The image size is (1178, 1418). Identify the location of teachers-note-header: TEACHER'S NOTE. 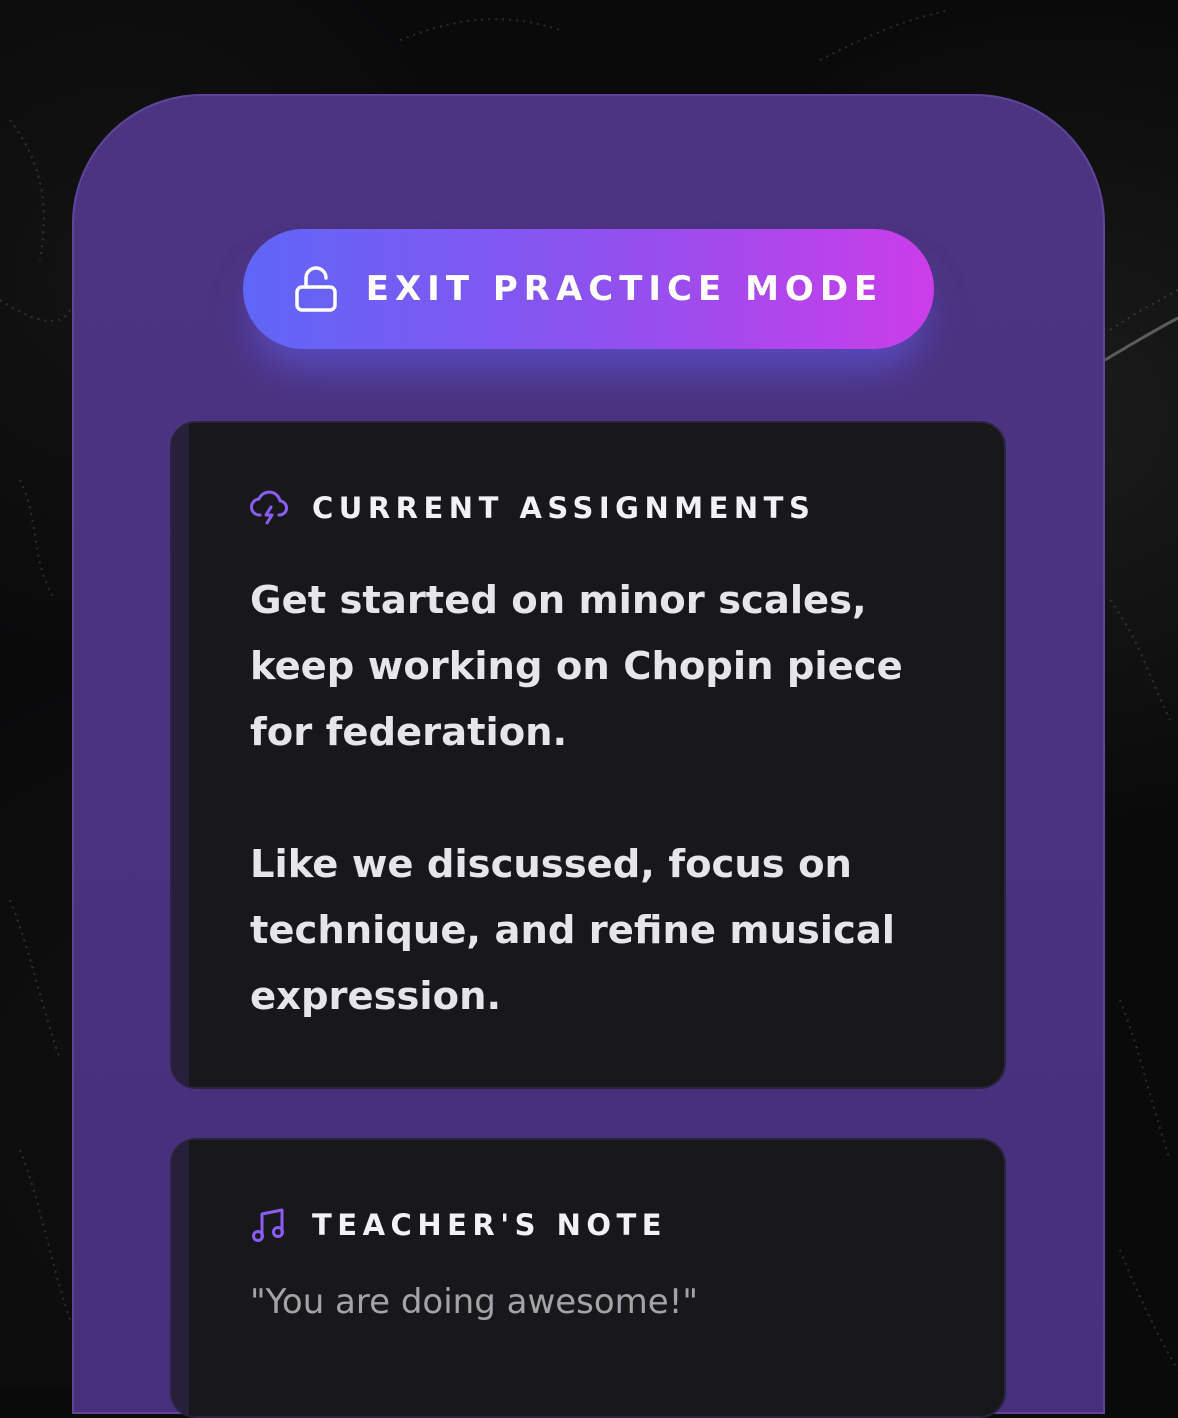
(458, 1225).